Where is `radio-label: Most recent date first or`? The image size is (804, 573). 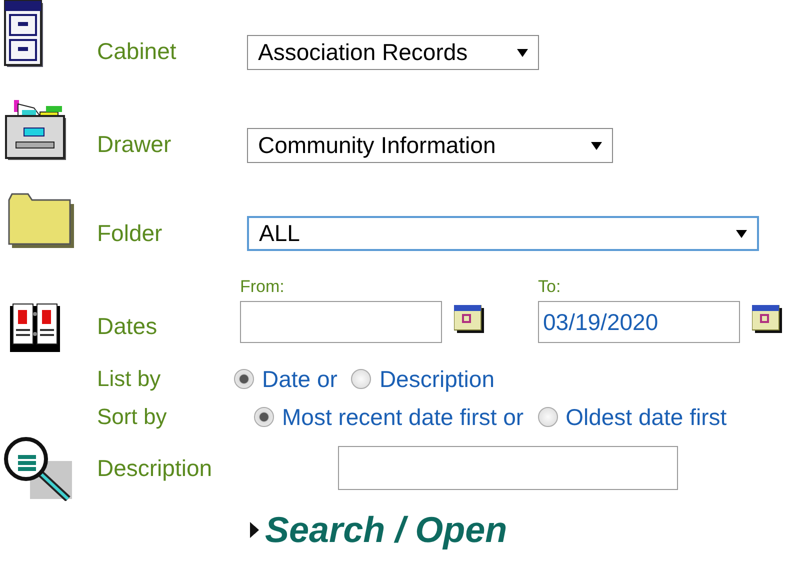
radio-label: Most recent date first or is located at coordinates (403, 417).